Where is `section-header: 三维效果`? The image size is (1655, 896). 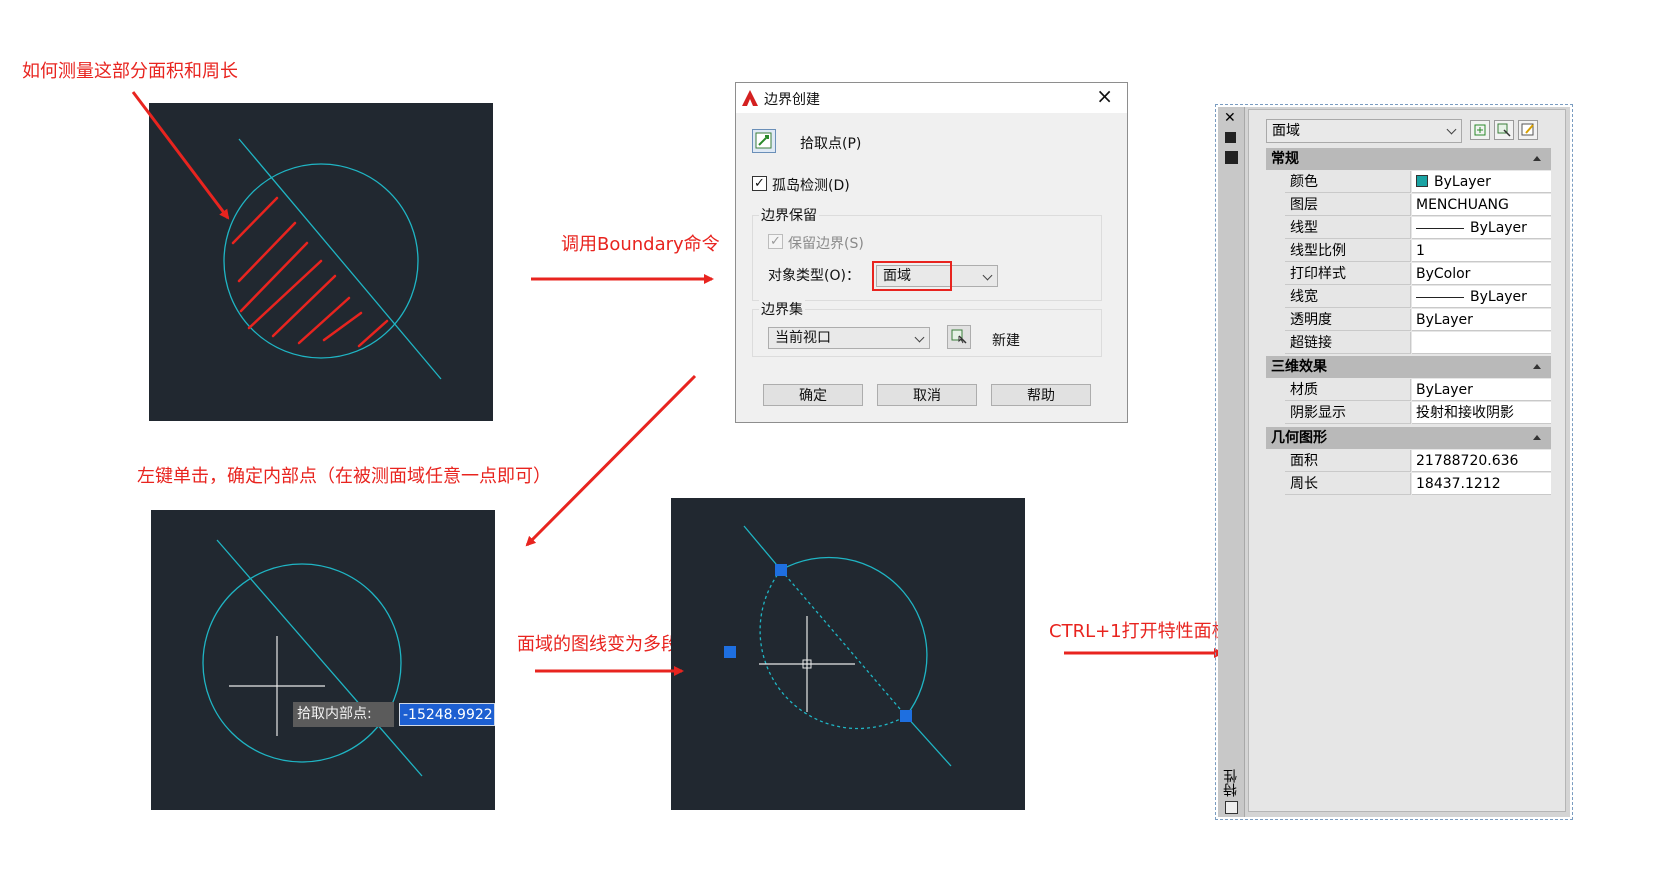
section-header: 三维效果 is located at coordinates (1408, 367).